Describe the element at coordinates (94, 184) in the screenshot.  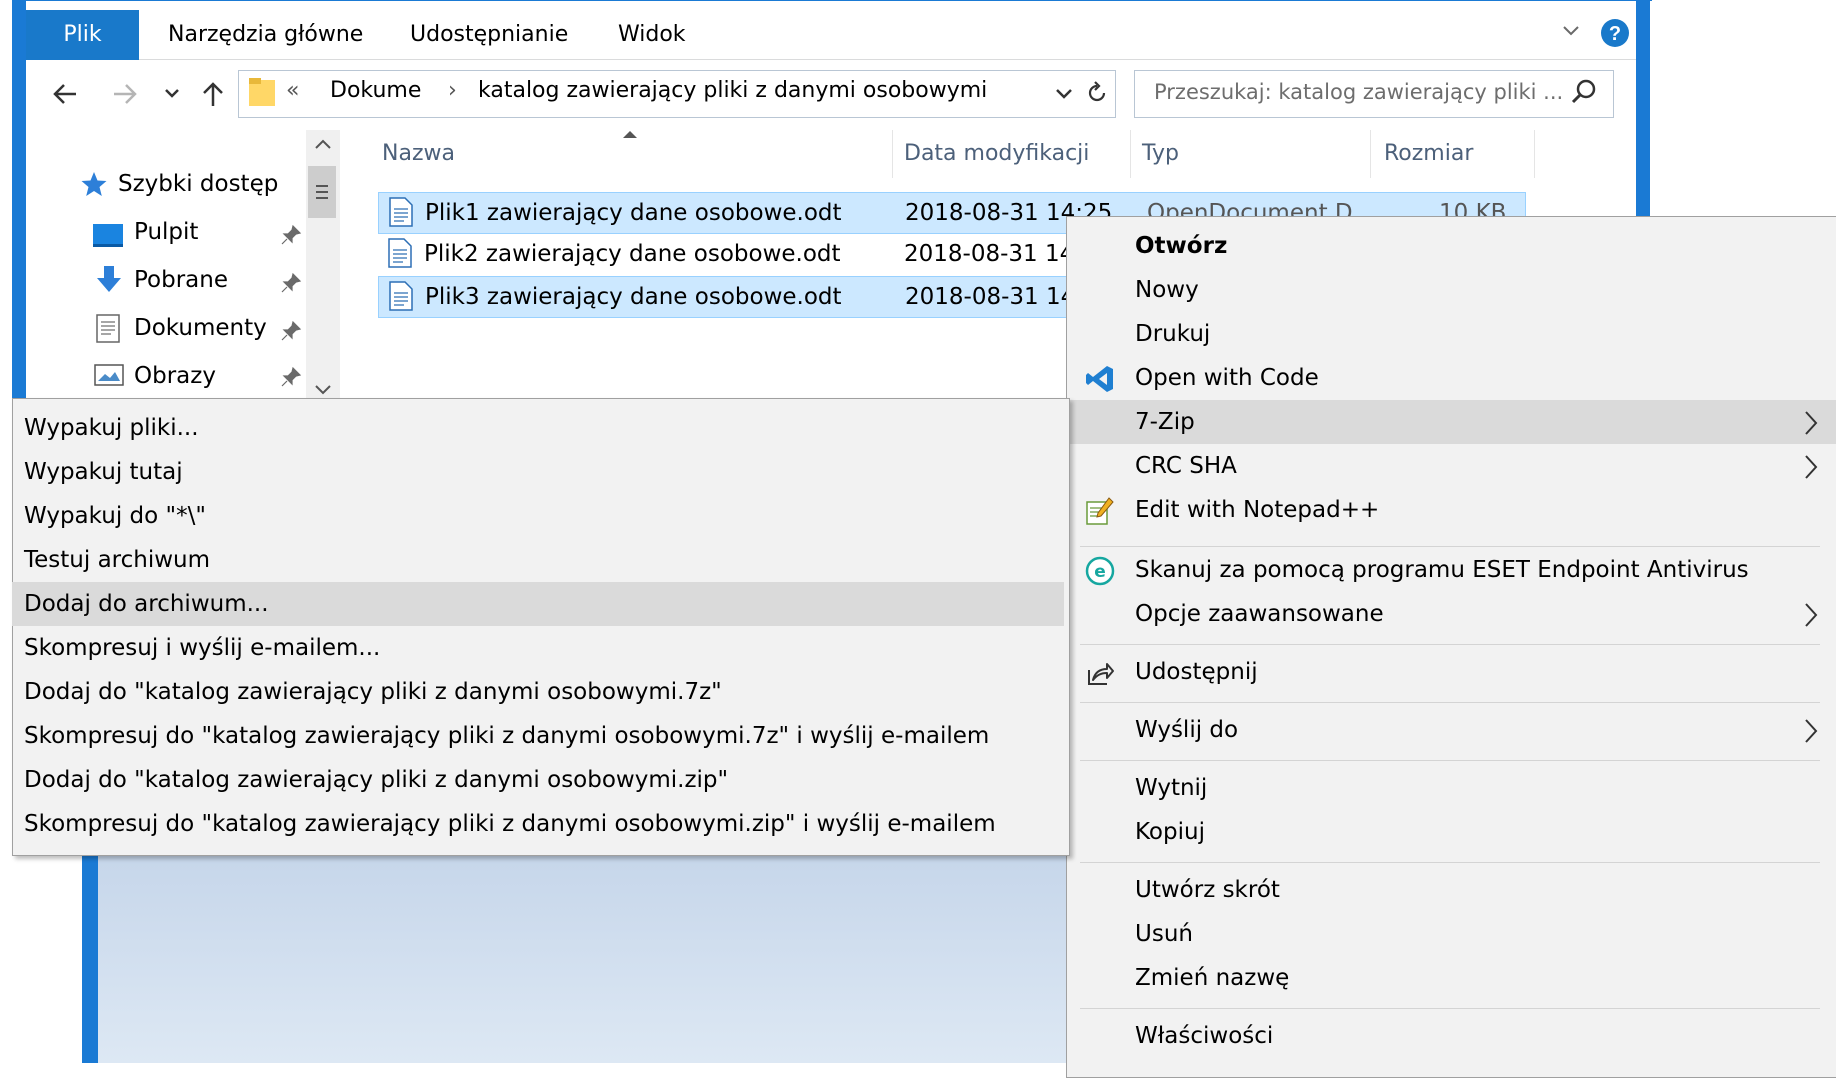
I see `star-icon` at that location.